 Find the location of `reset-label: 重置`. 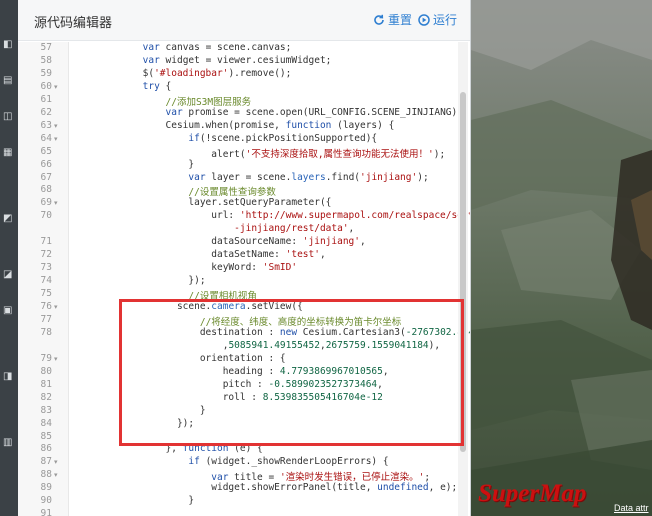

reset-label: 重置 is located at coordinates (400, 20).